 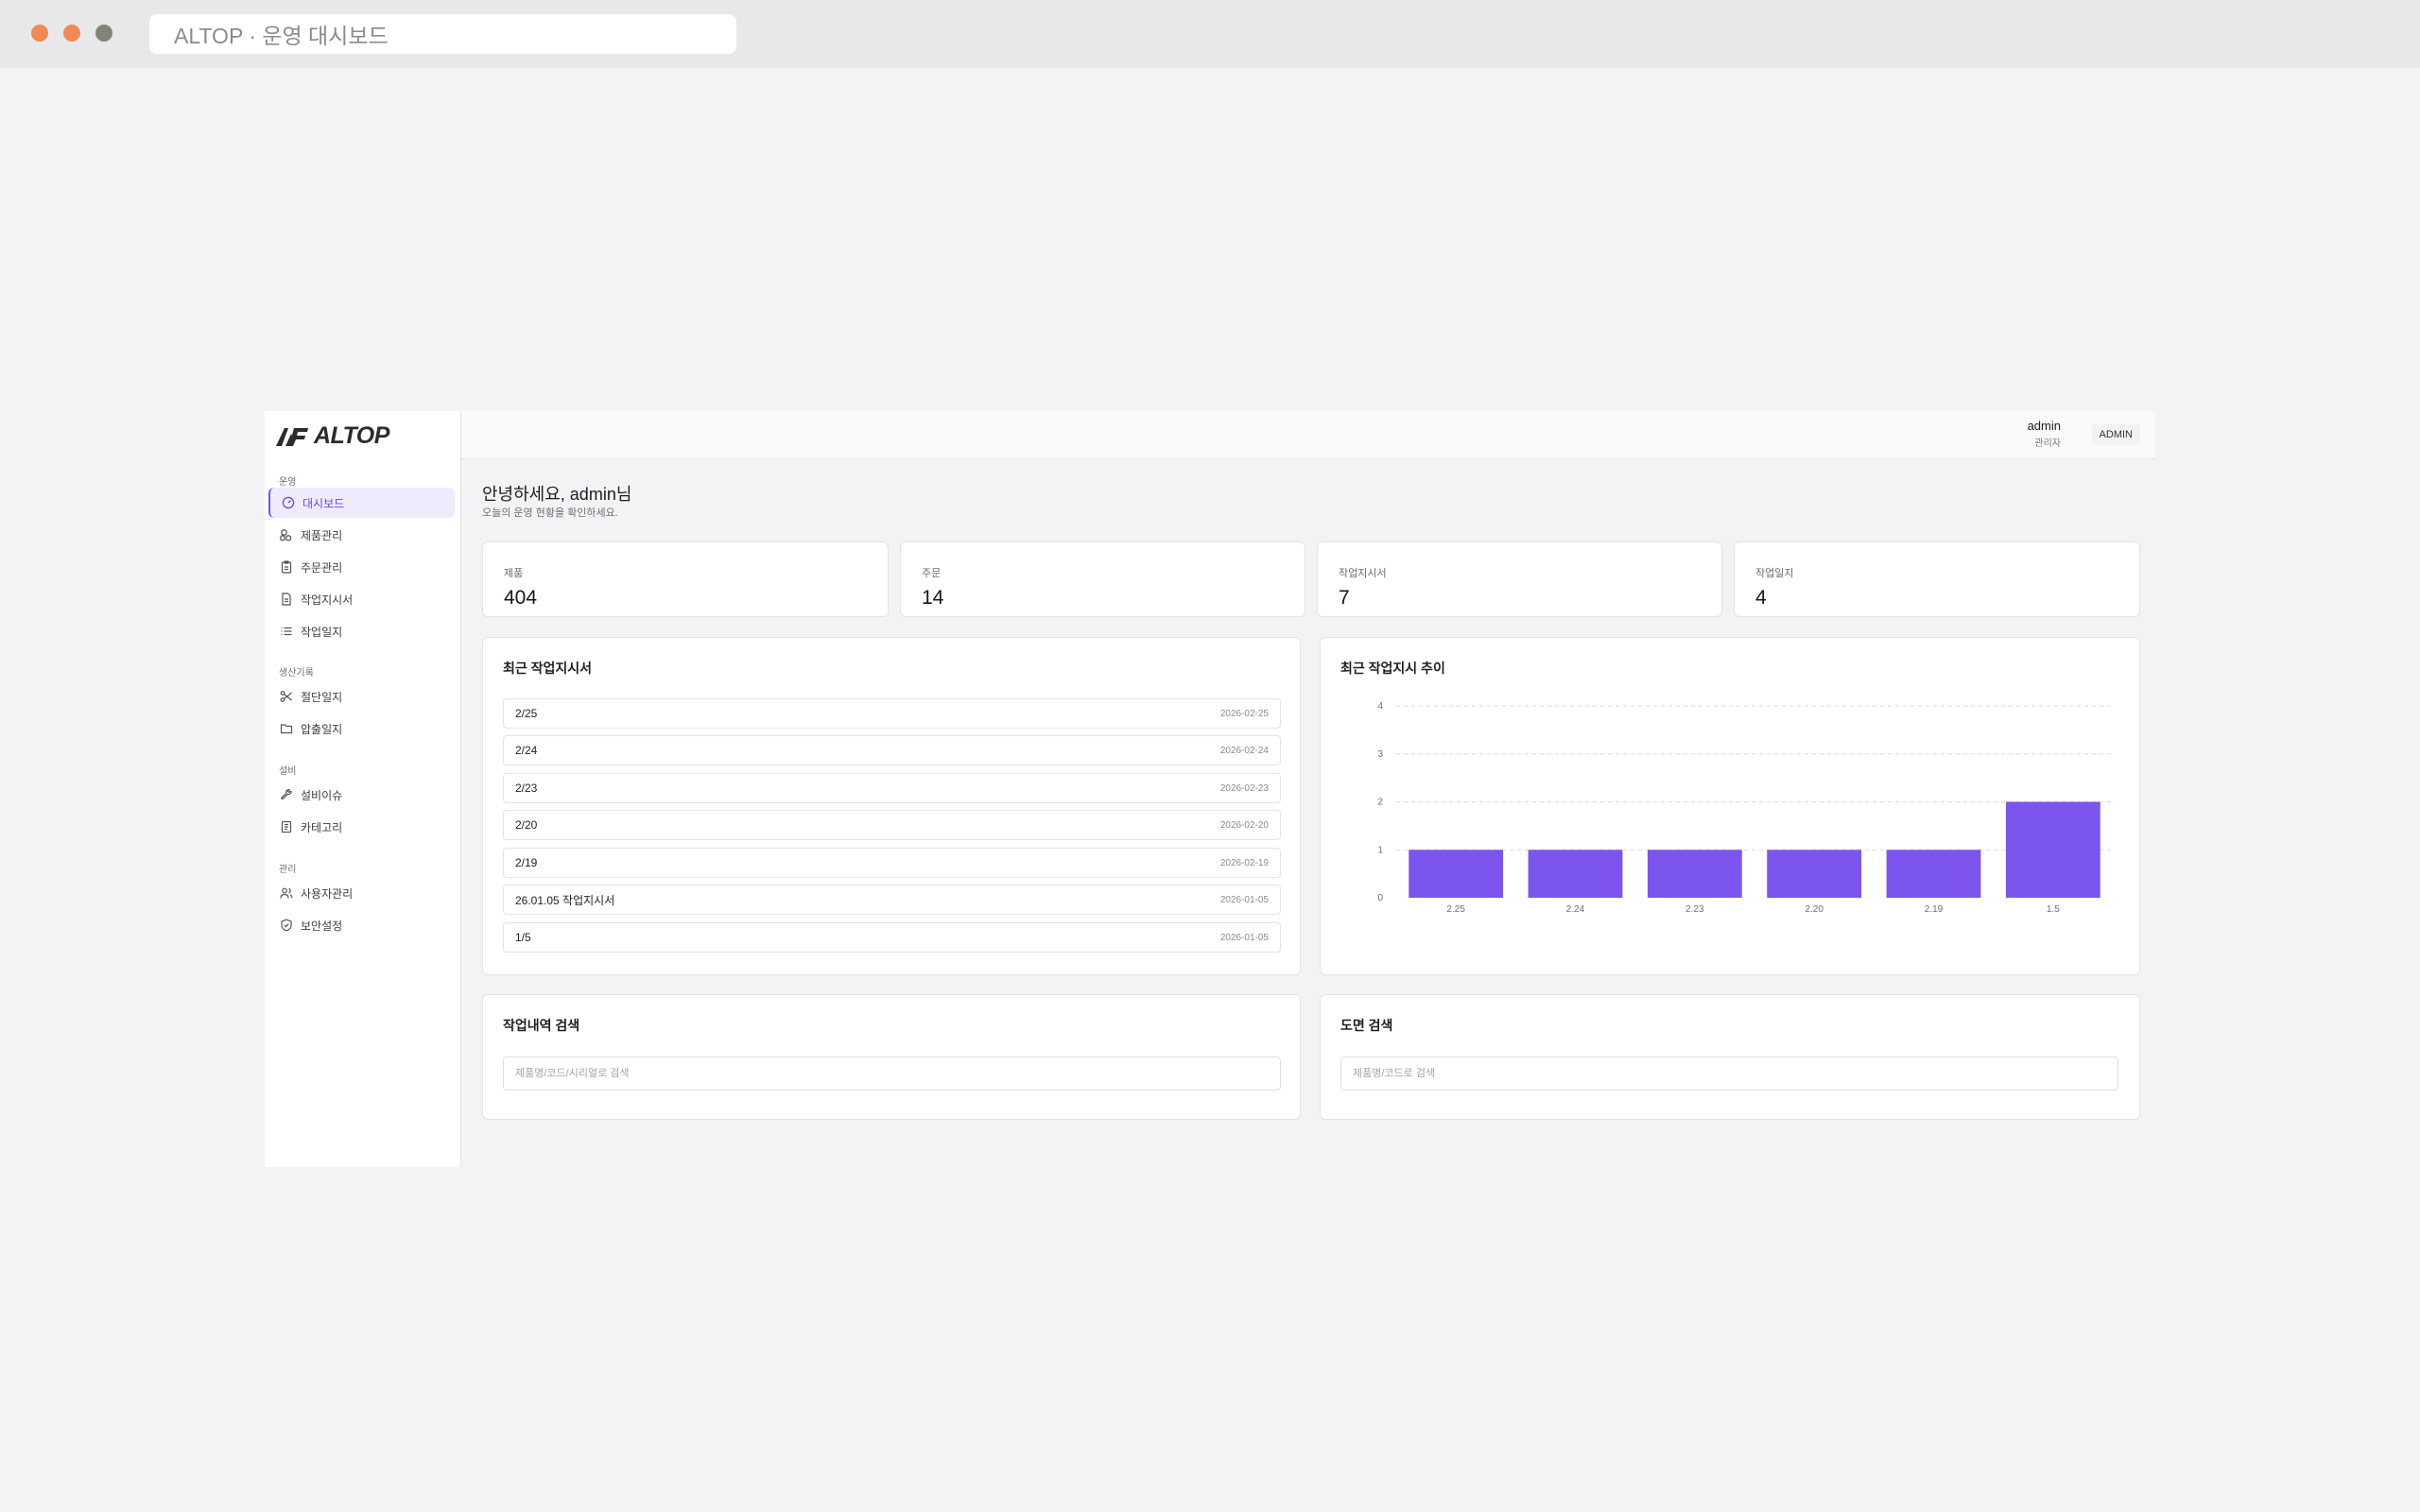 I want to click on address-bar: ALTOP · 운영 대시보드, so click(x=442, y=34).